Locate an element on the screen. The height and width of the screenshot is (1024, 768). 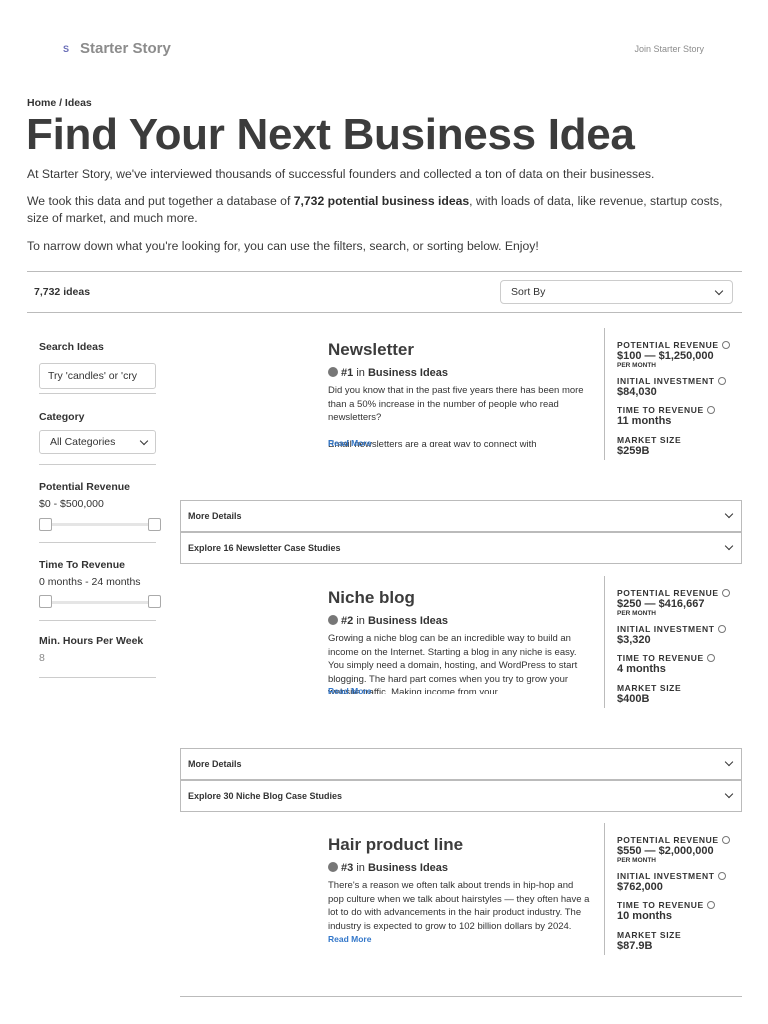
case-studies-toggle: Explore 30 Niche Blog Case Studies is located at coordinates (461, 796).